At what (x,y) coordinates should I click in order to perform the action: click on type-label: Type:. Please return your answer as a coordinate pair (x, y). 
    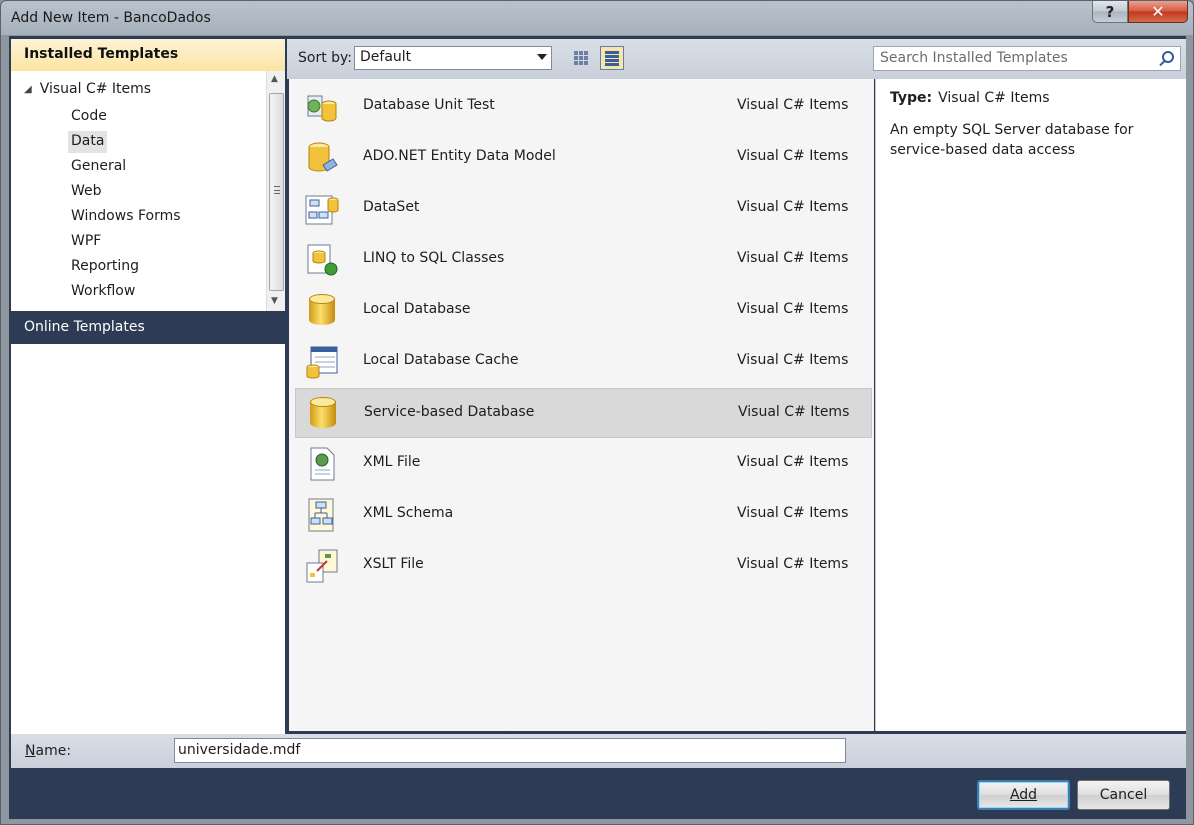
    Looking at the image, I should click on (911, 98).